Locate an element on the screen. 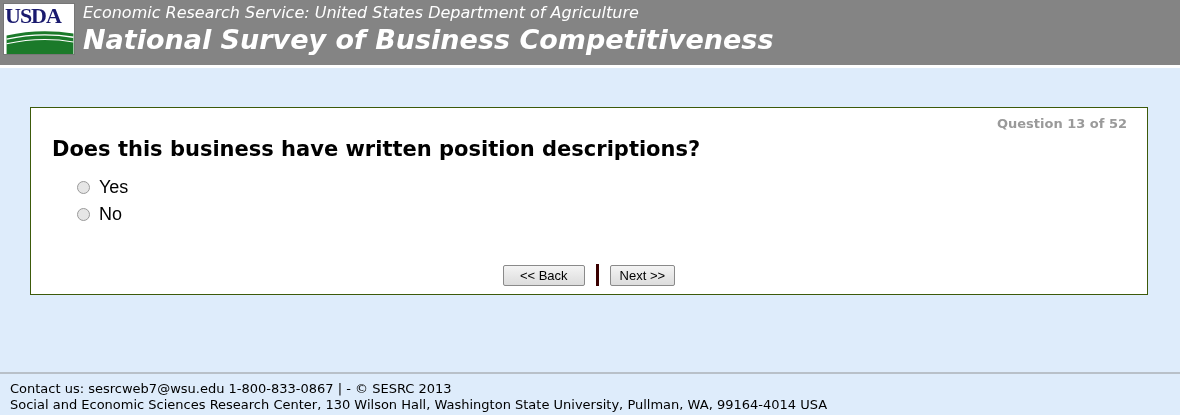  question-counter: Question 13 of 52 is located at coordinates (1061, 124).